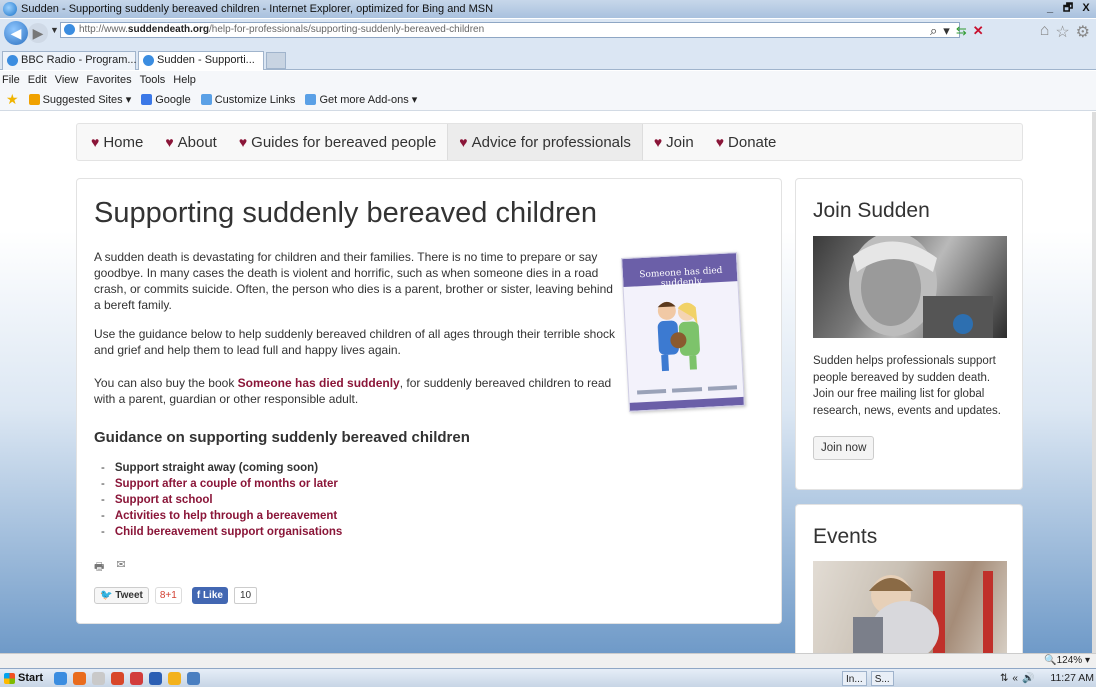  What do you see at coordinates (276, 60) in the screenshot?
I see `new-tab-button` at bounding box center [276, 60].